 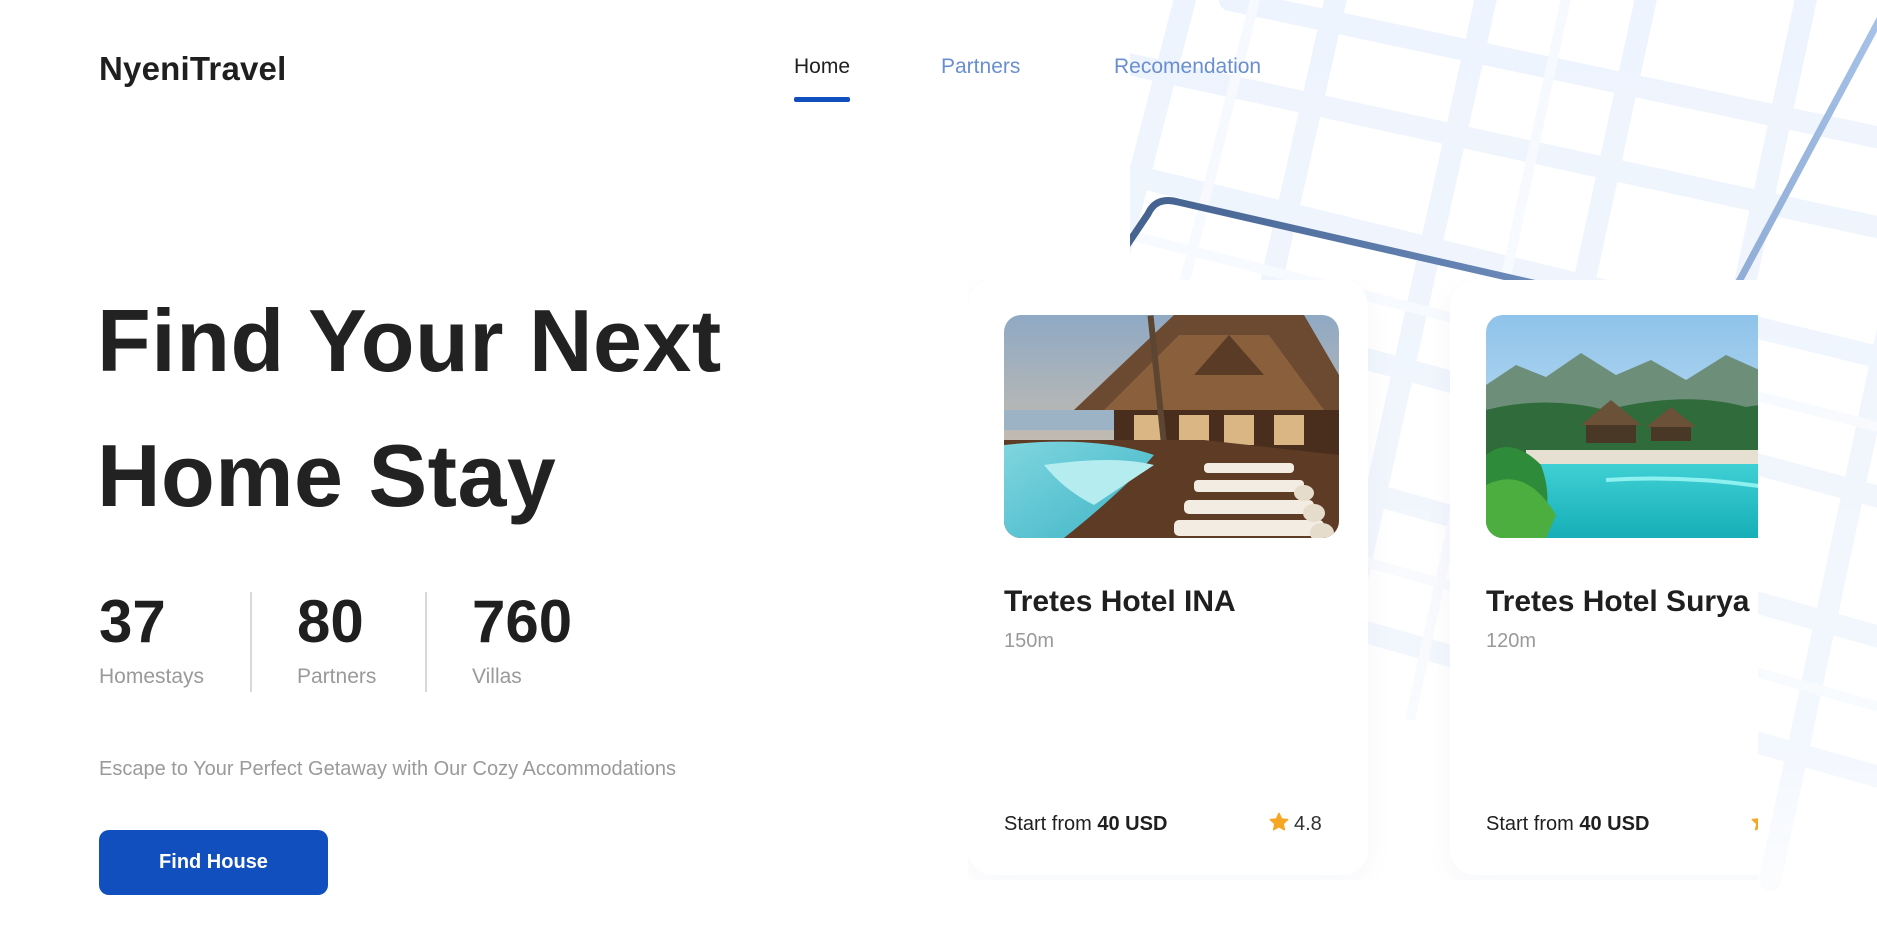 What do you see at coordinates (1029, 641) in the screenshot?
I see `card-distance: 150m` at bounding box center [1029, 641].